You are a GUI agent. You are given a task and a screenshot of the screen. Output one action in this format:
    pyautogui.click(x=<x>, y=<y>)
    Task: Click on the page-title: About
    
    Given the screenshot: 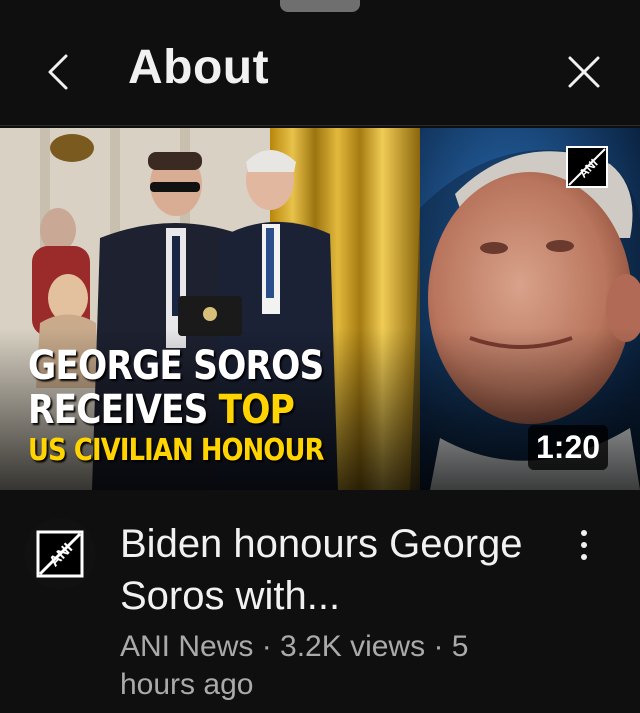 What is the action you would take?
    pyautogui.click(x=199, y=67)
    